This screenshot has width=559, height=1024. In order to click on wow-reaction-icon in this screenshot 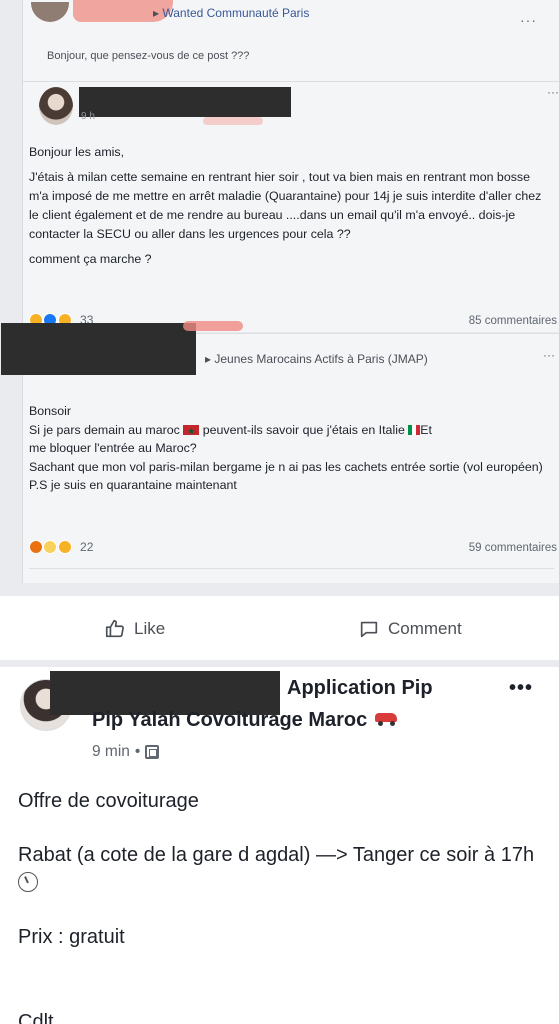, I will do `click(64, 547)`.